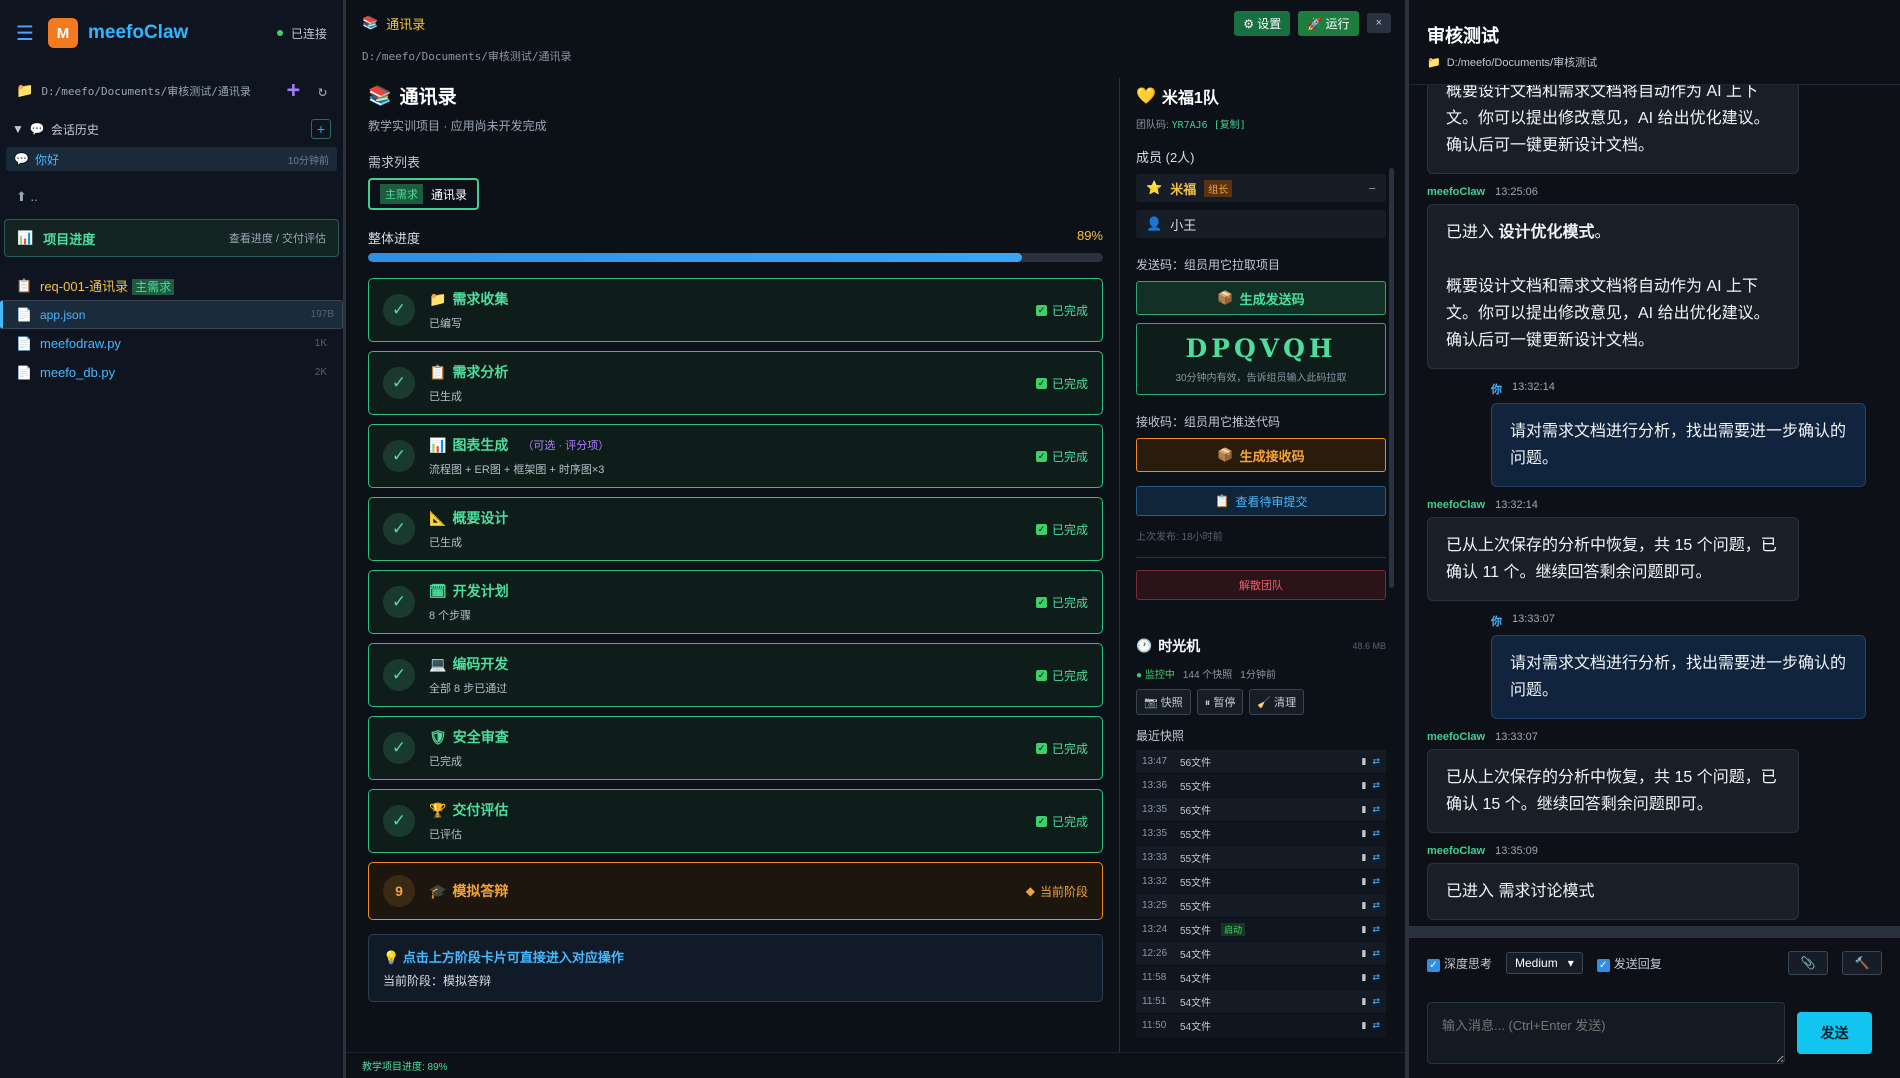 The width and height of the screenshot is (1900, 1078). I want to click on member-item: ⭐ 米福 组长 −, so click(1261, 188).